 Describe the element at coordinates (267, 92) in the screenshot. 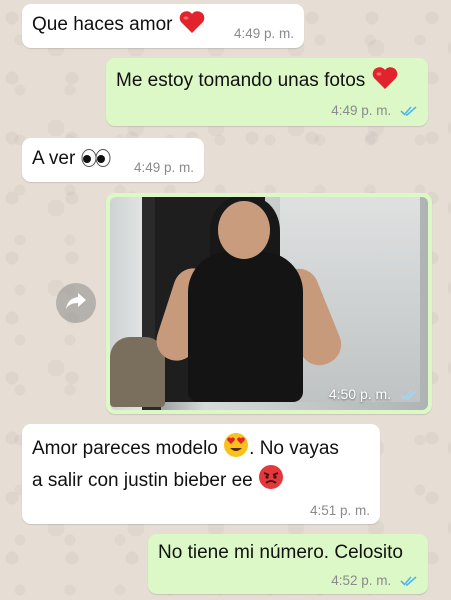

I see `outgoing-message: Me estoy tomando unas fotos 4:49 p. m.` at that location.